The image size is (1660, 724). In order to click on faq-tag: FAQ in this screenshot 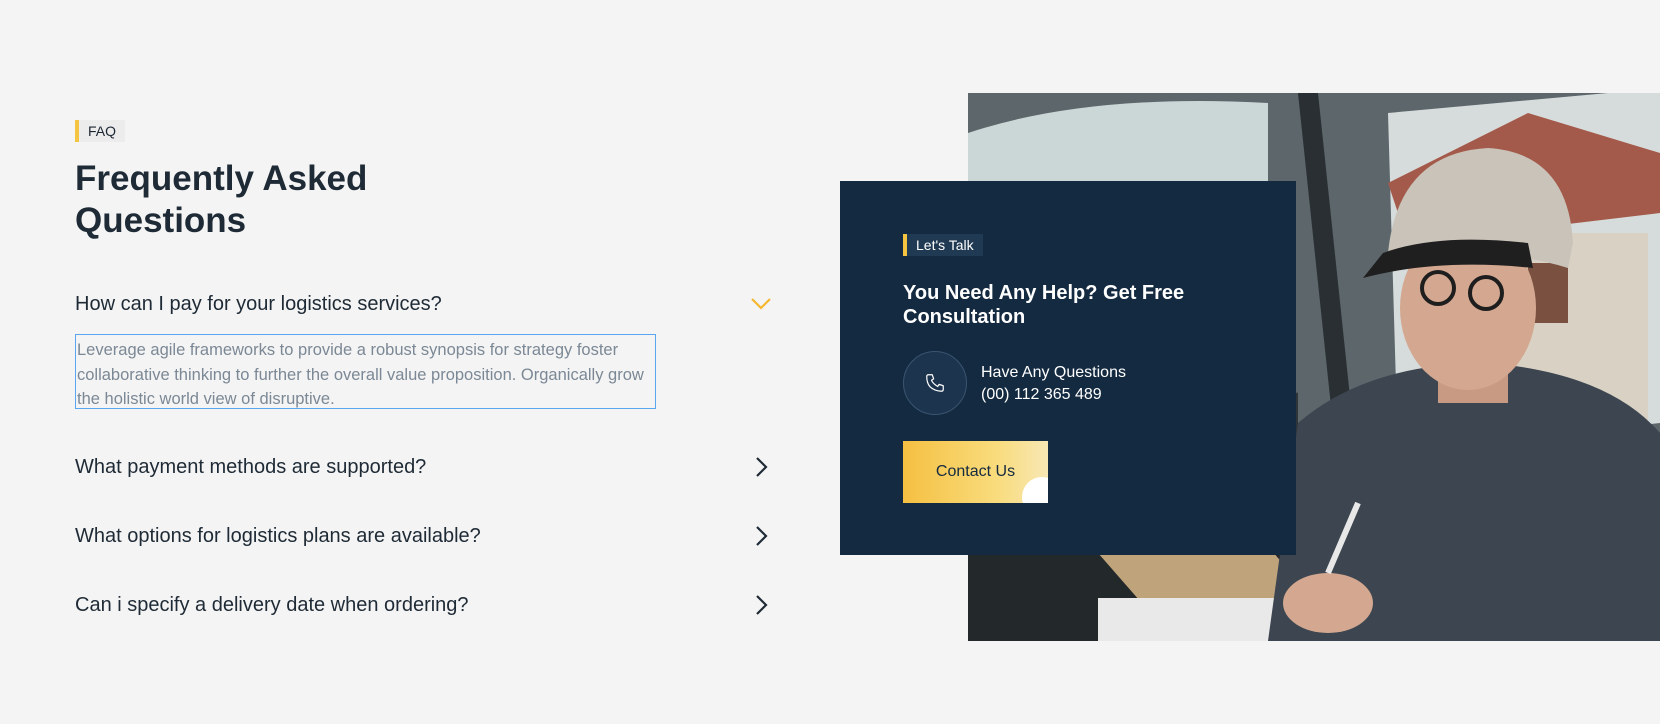, I will do `click(100, 131)`.